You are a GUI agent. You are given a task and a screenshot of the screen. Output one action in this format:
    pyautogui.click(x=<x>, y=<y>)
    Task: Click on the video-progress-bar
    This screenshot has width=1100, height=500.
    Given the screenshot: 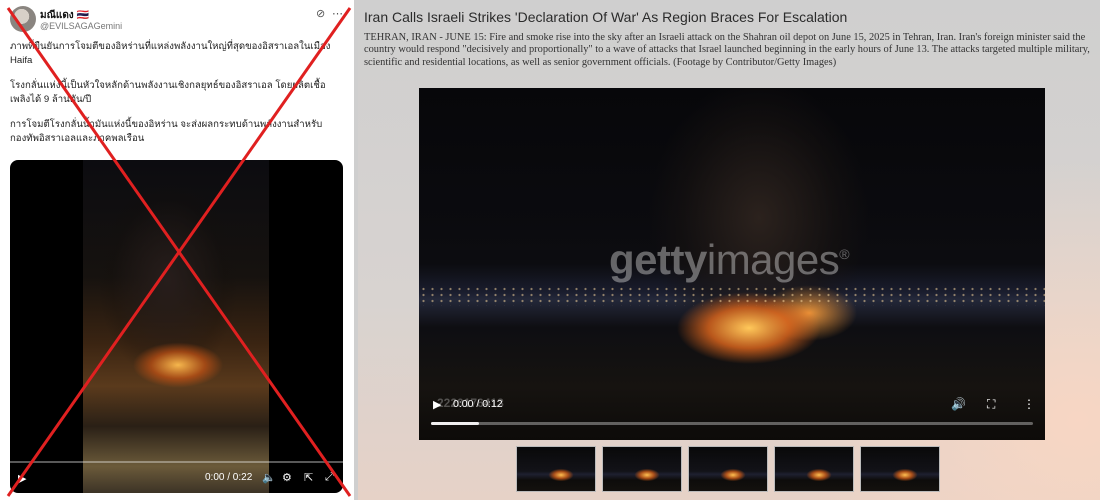 What is the action you would take?
    pyautogui.click(x=732, y=423)
    